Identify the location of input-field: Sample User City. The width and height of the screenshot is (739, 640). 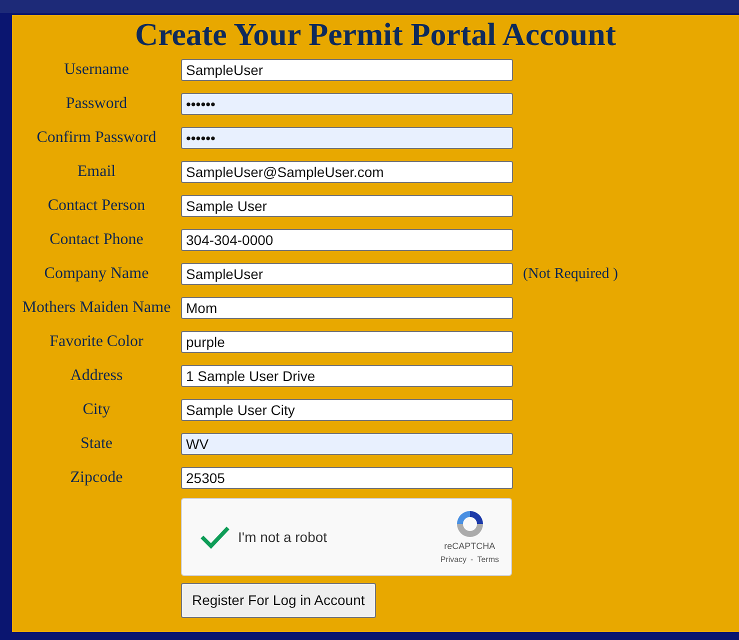
(347, 410).